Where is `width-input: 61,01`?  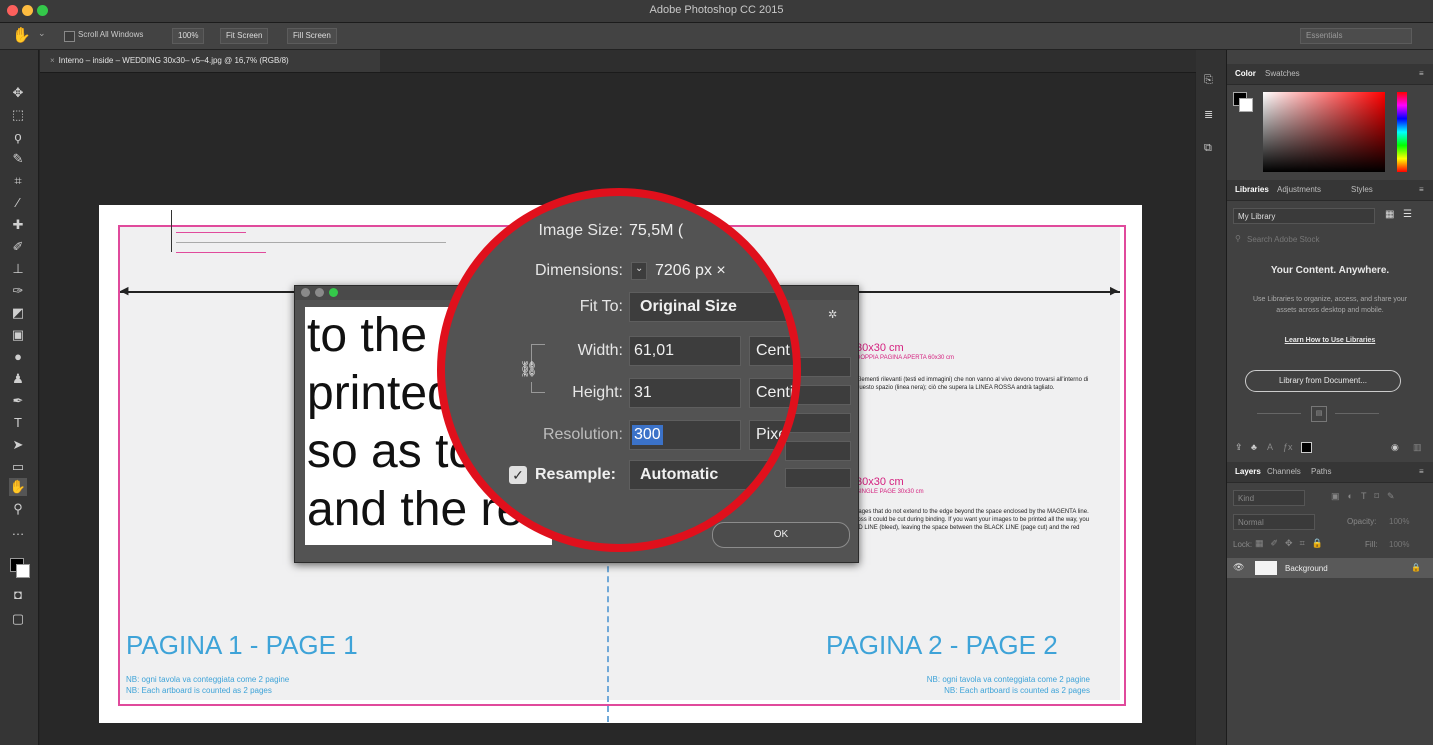 width-input: 61,01 is located at coordinates (685, 351).